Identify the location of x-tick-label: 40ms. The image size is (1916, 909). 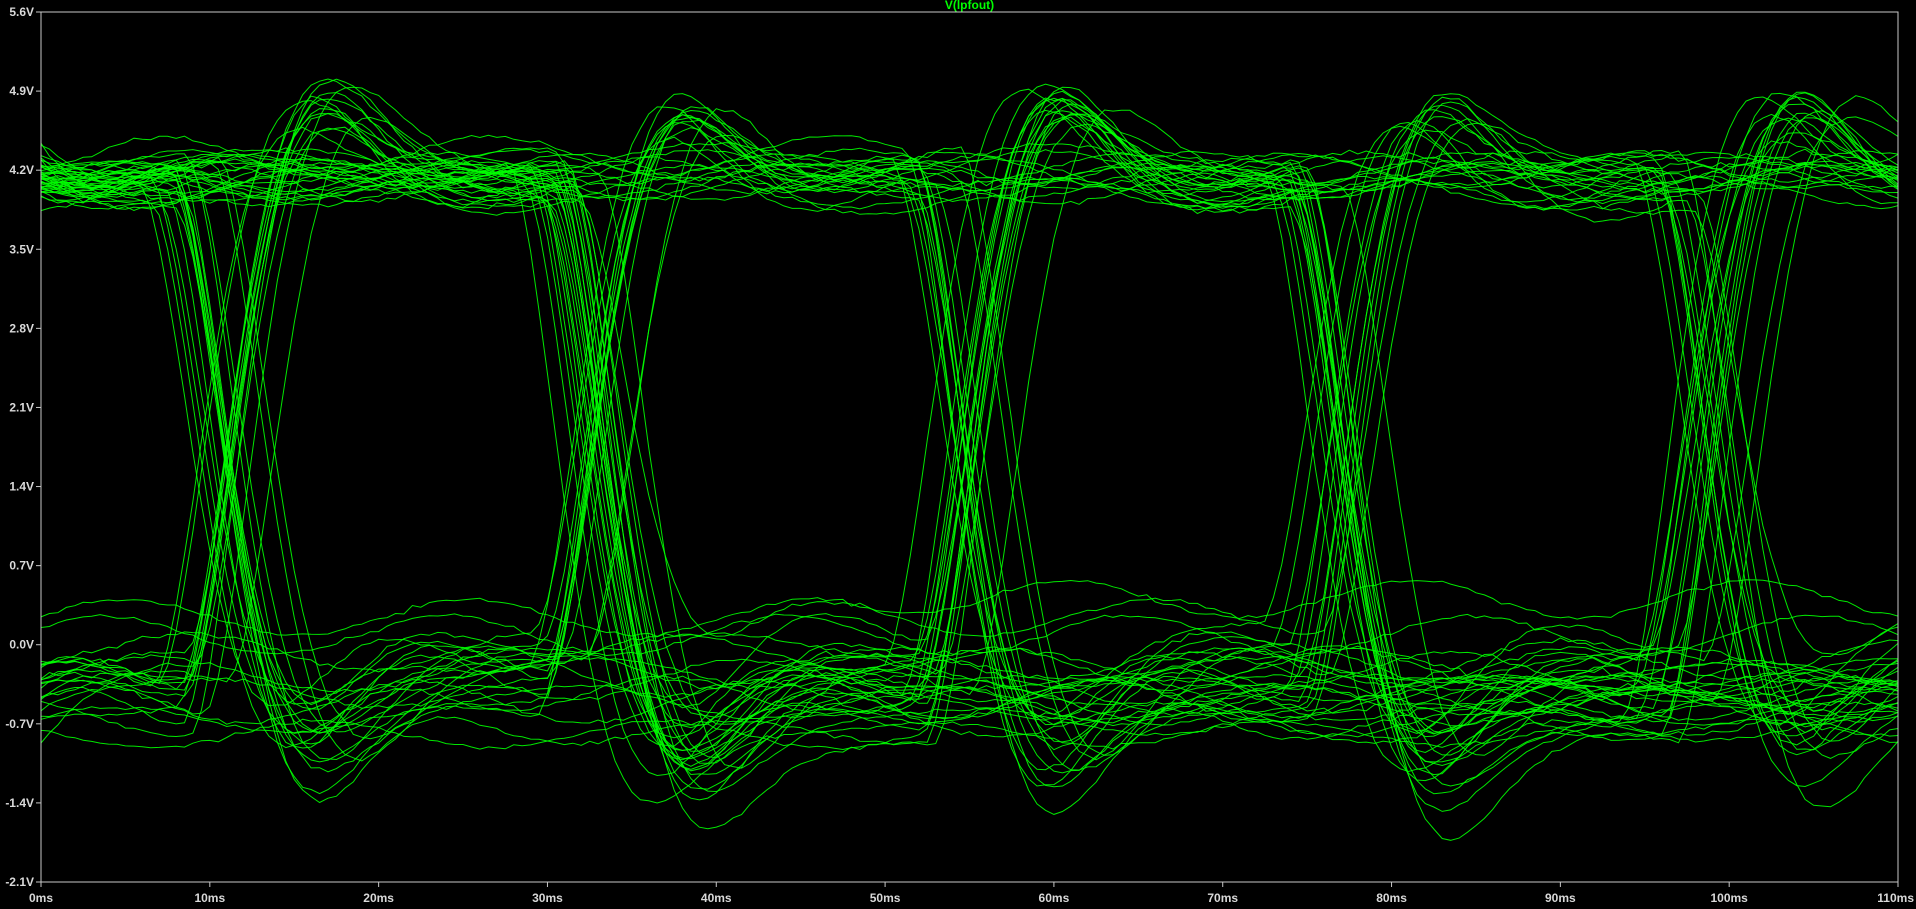
(716, 898).